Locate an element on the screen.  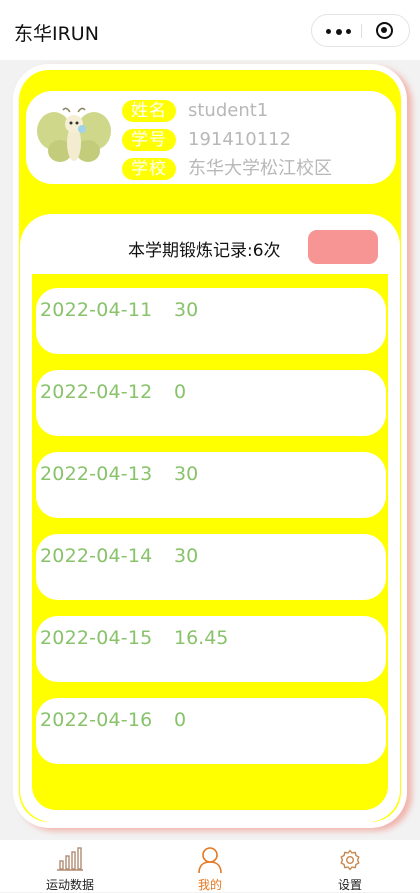
app-title: 东华IRUN is located at coordinates (56, 34).